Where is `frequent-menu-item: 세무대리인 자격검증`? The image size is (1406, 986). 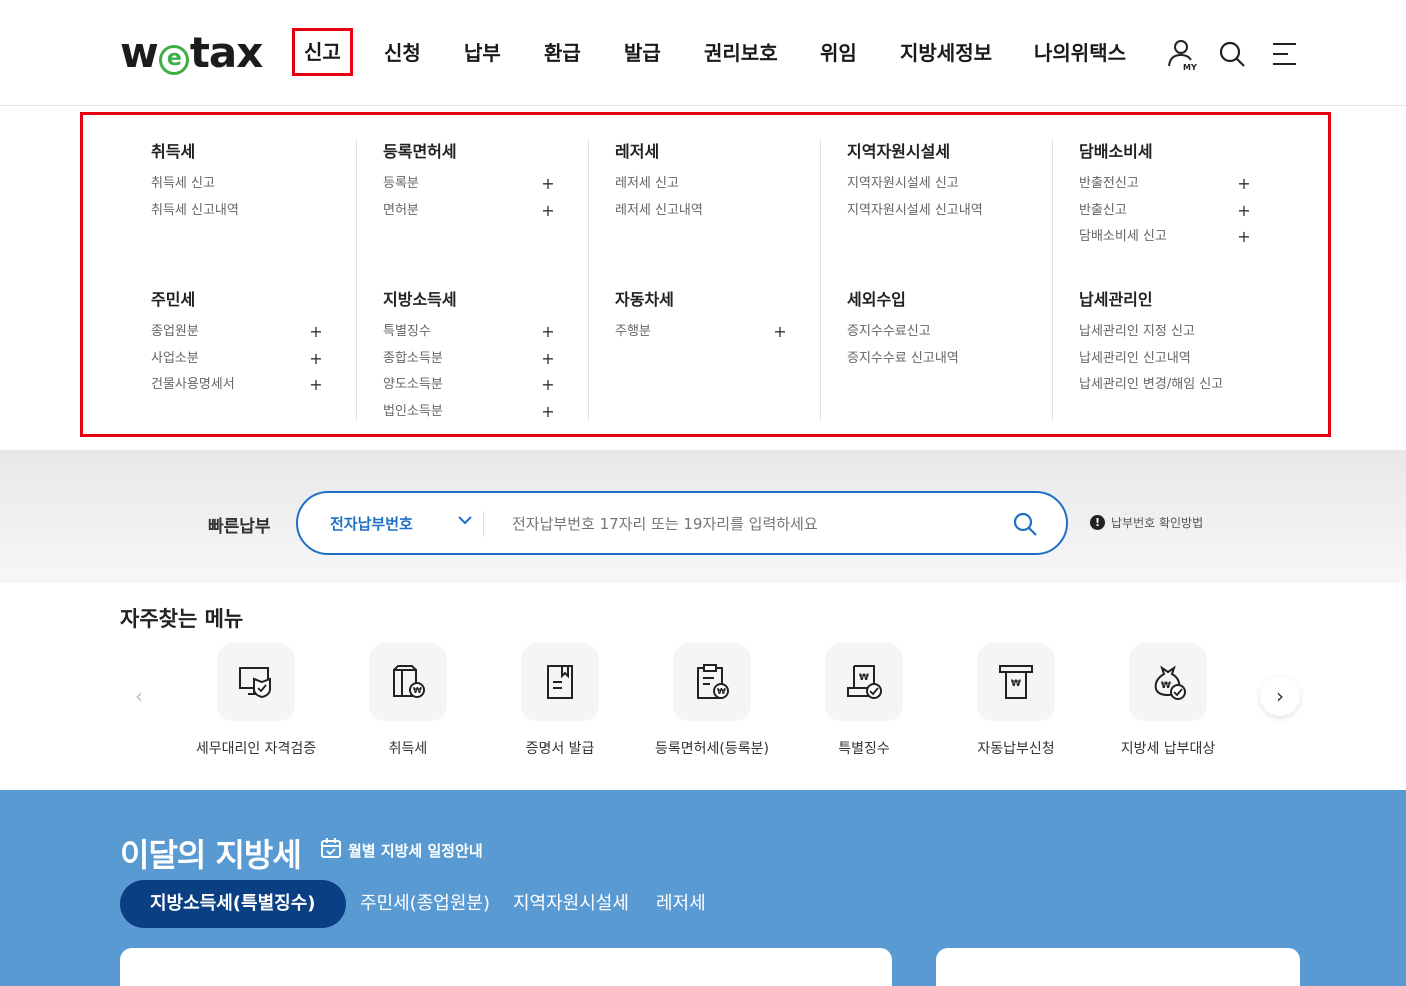 frequent-menu-item: 세무대리인 자격검증 is located at coordinates (256, 700).